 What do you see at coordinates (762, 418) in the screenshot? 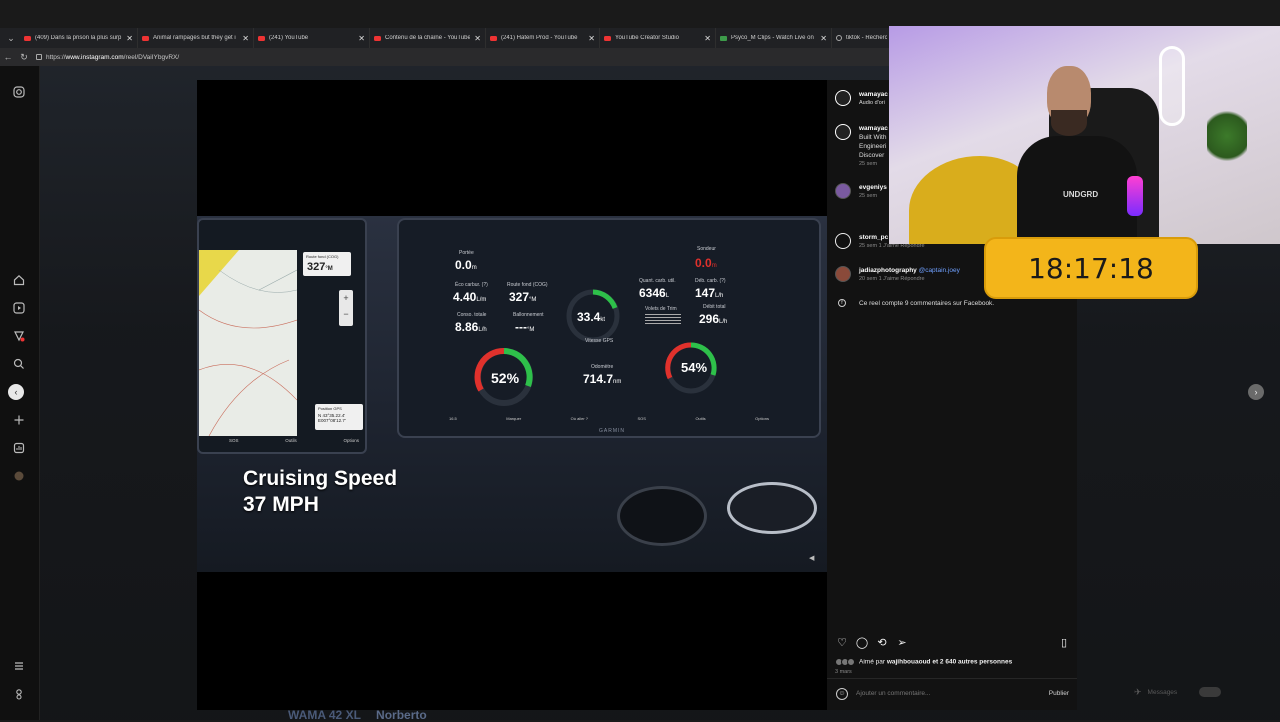
I see `instr-menu-options: Options` at bounding box center [762, 418].